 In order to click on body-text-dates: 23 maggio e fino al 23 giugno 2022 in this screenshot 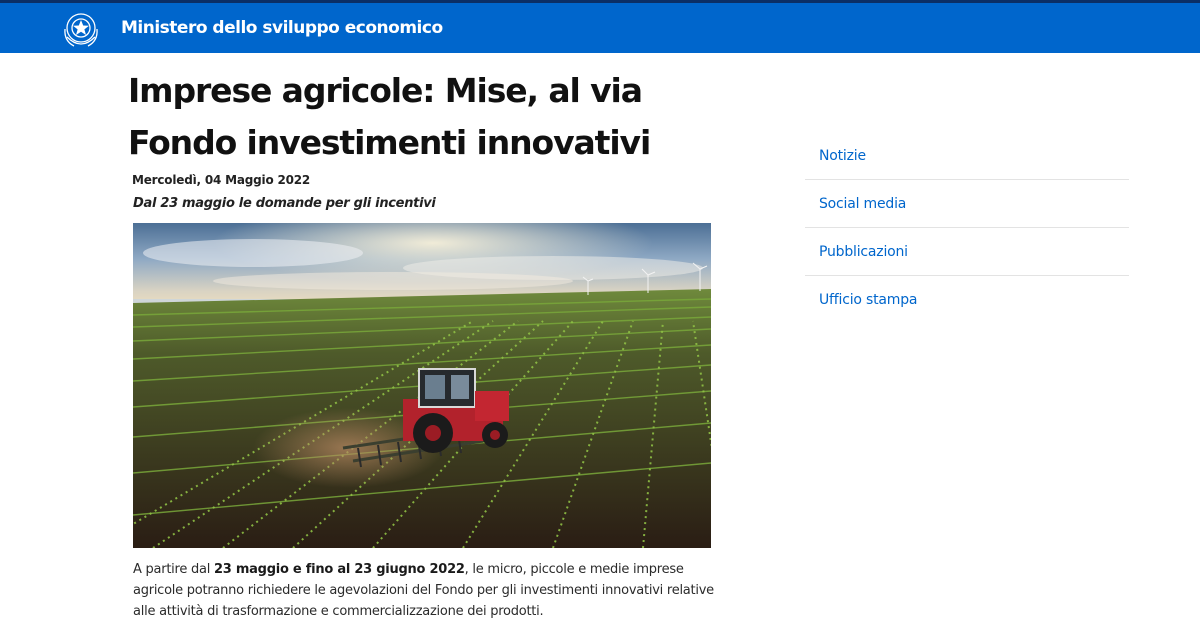, I will do `click(339, 569)`.